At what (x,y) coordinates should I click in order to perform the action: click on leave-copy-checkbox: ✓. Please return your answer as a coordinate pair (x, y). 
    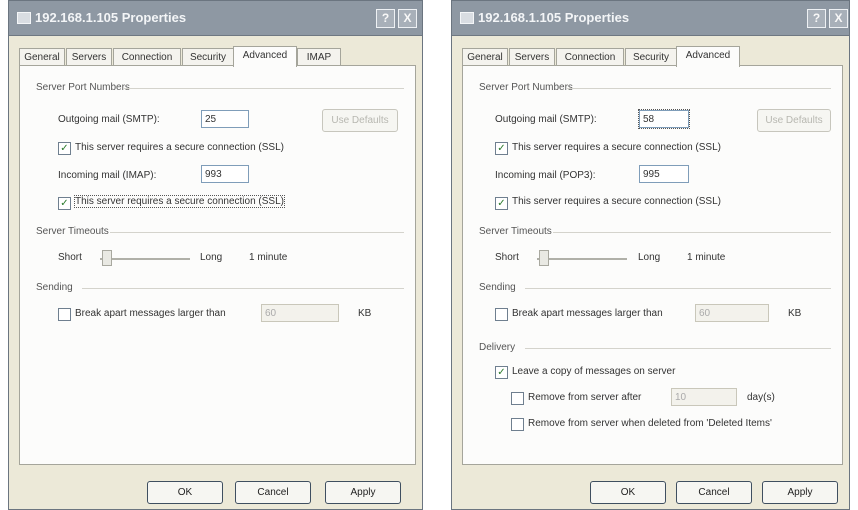
    Looking at the image, I should click on (501, 372).